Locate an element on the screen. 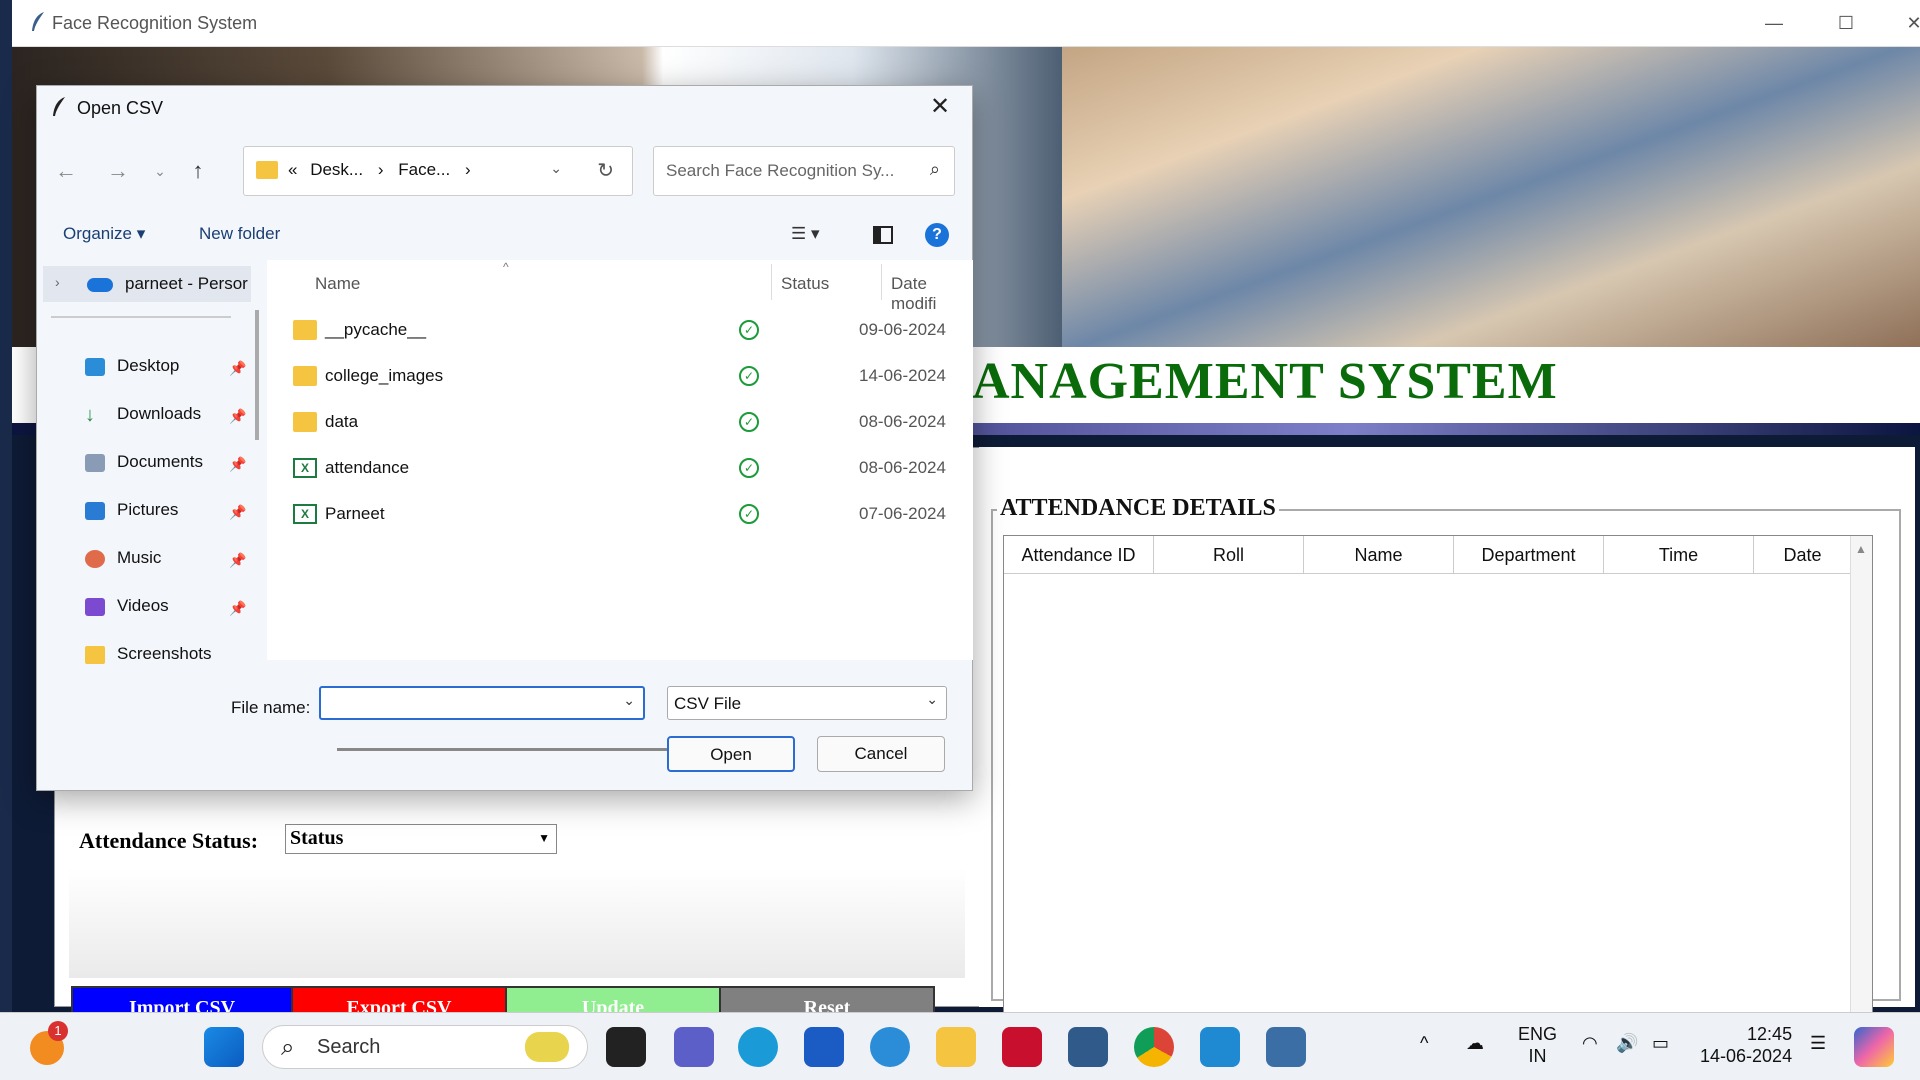  mcafee-icon is located at coordinates (1022, 1047).